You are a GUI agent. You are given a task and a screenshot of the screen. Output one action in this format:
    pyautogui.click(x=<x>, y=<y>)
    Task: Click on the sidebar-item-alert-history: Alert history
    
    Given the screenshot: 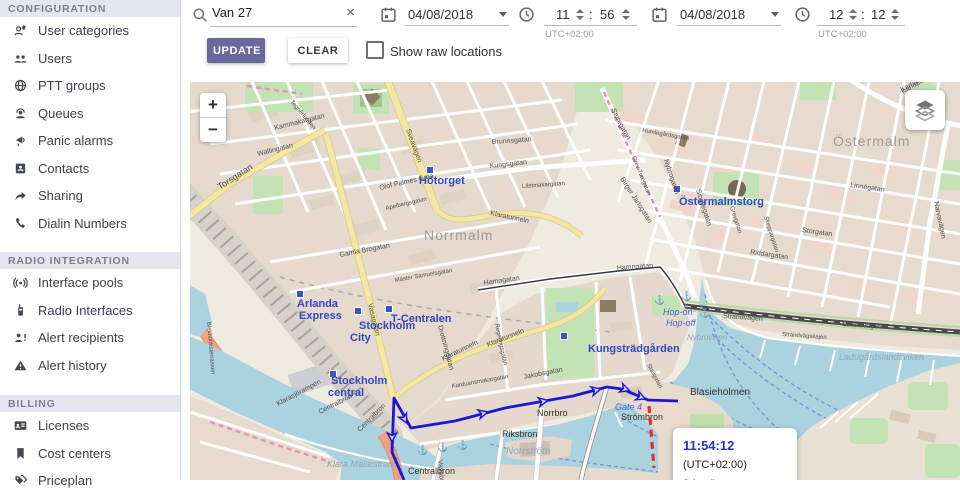 What is the action you would take?
    pyautogui.click(x=90, y=366)
    